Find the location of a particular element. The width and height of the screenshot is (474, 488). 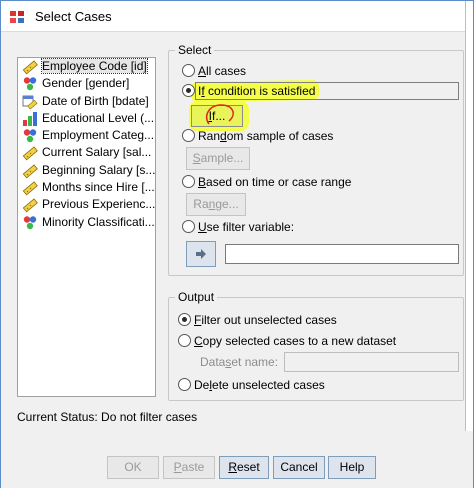

variable-label: Employee Code [id] is located at coordinates (94, 66).